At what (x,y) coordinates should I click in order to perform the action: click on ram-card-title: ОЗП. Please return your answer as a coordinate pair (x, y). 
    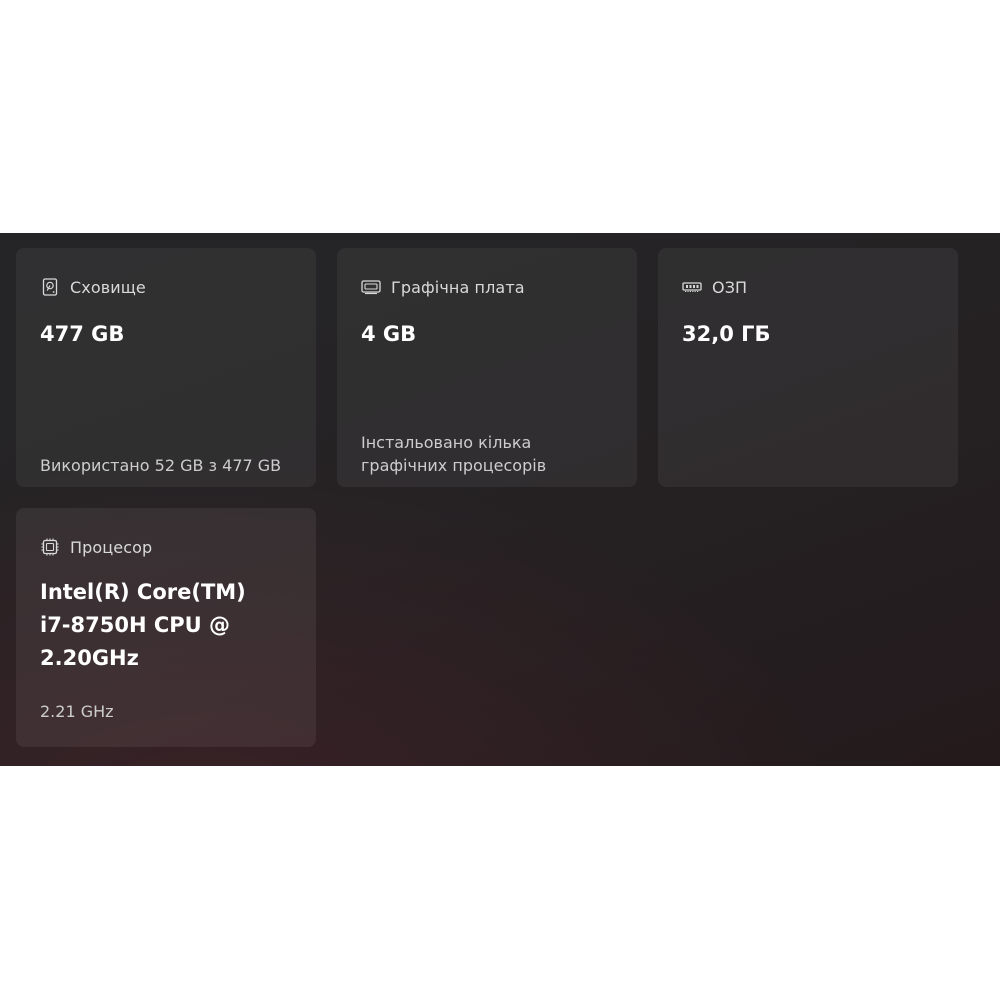
    Looking at the image, I should click on (730, 287).